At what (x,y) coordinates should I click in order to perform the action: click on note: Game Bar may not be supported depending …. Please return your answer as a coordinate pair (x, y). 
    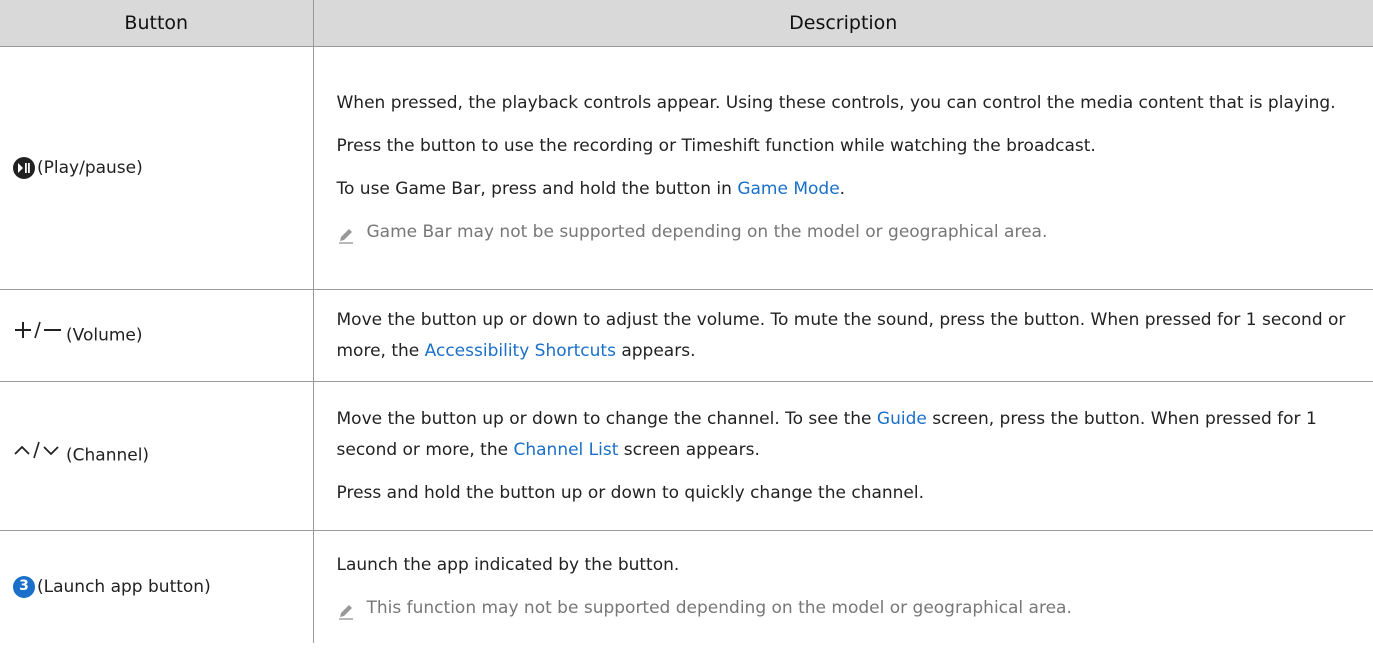
    Looking at the image, I should click on (849, 232).